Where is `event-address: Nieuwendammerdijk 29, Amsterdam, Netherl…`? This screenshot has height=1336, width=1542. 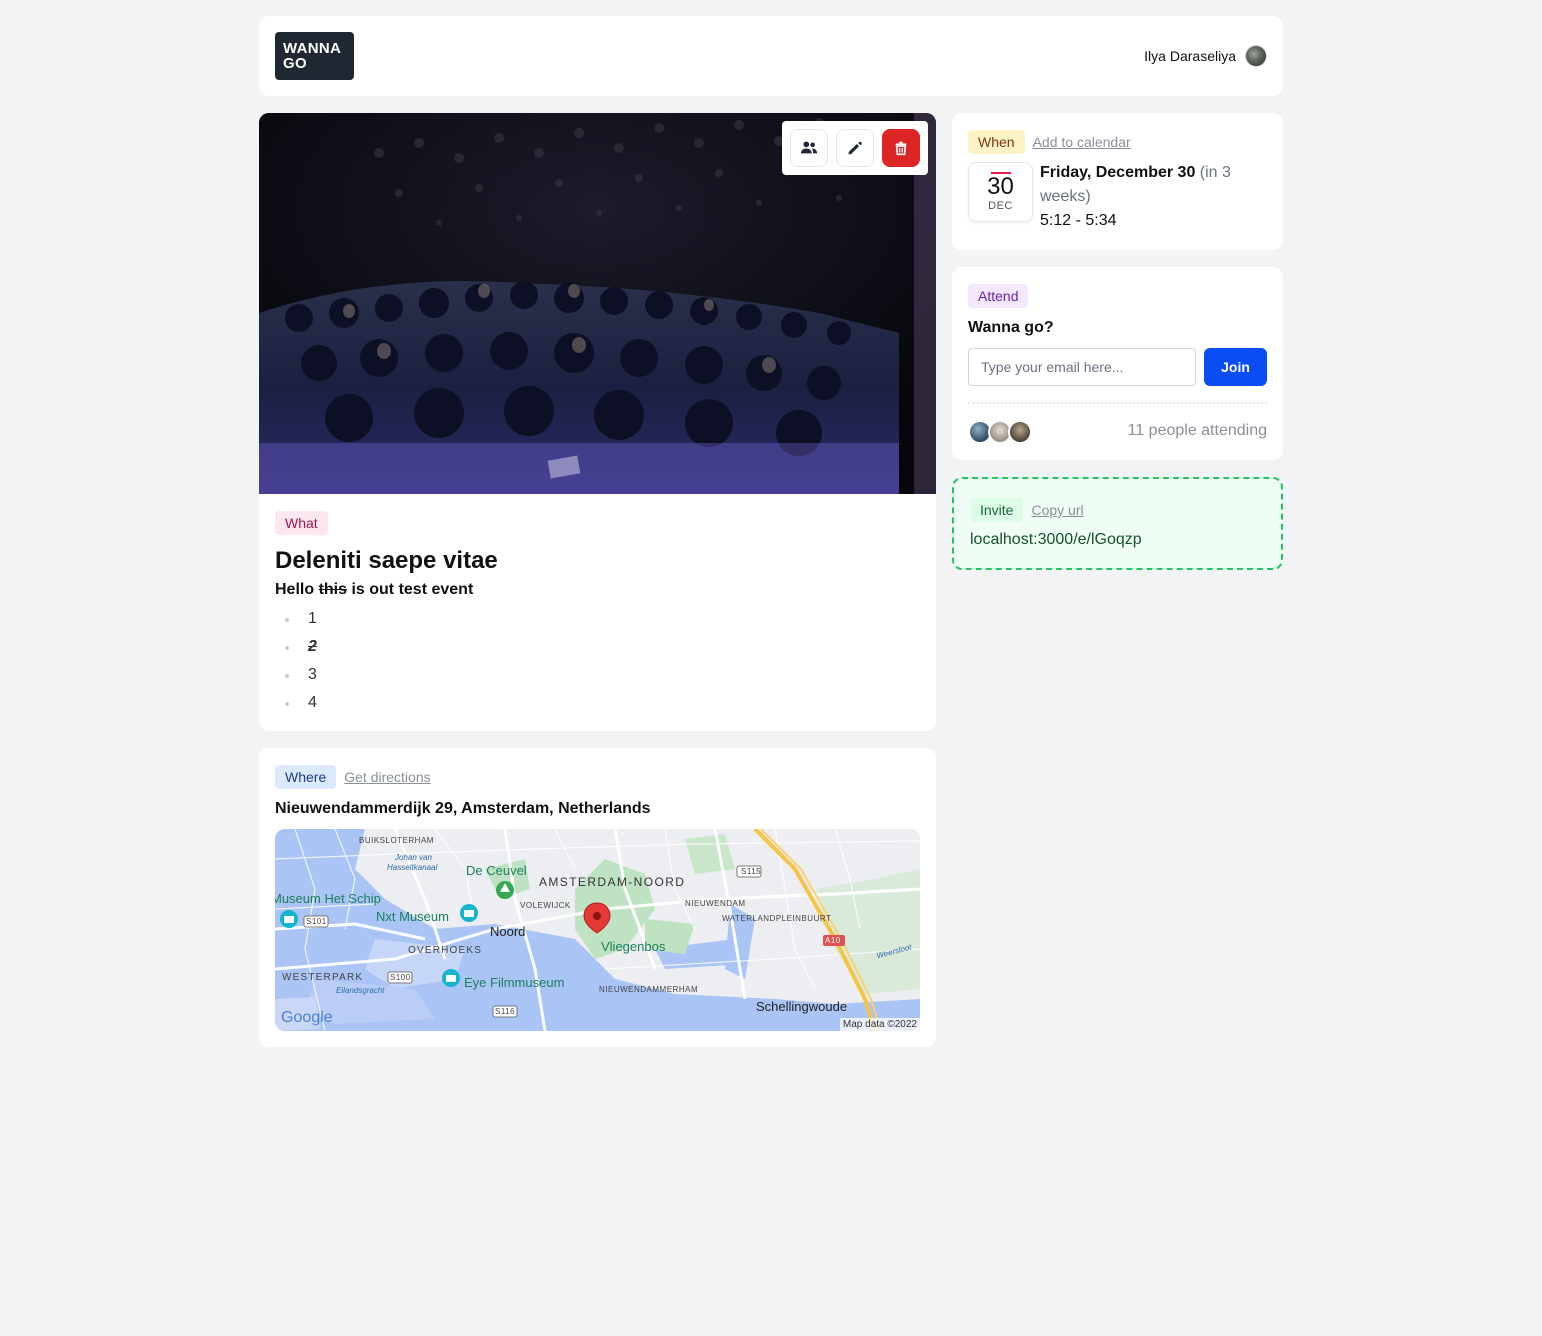
event-address: Nieuwendammerdijk 29, Amsterdam, Netherl… is located at coordinates (463, 808).